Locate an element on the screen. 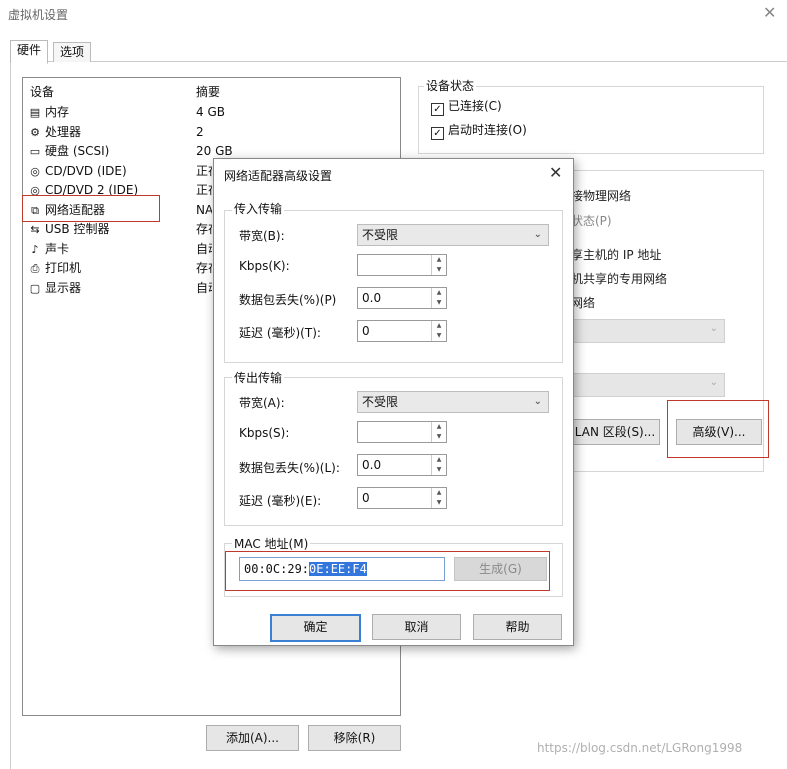 The image size is (787, 769). outgoing-latency-stepper: 0 ▲ ▼ is located at coordinates (402, 498).